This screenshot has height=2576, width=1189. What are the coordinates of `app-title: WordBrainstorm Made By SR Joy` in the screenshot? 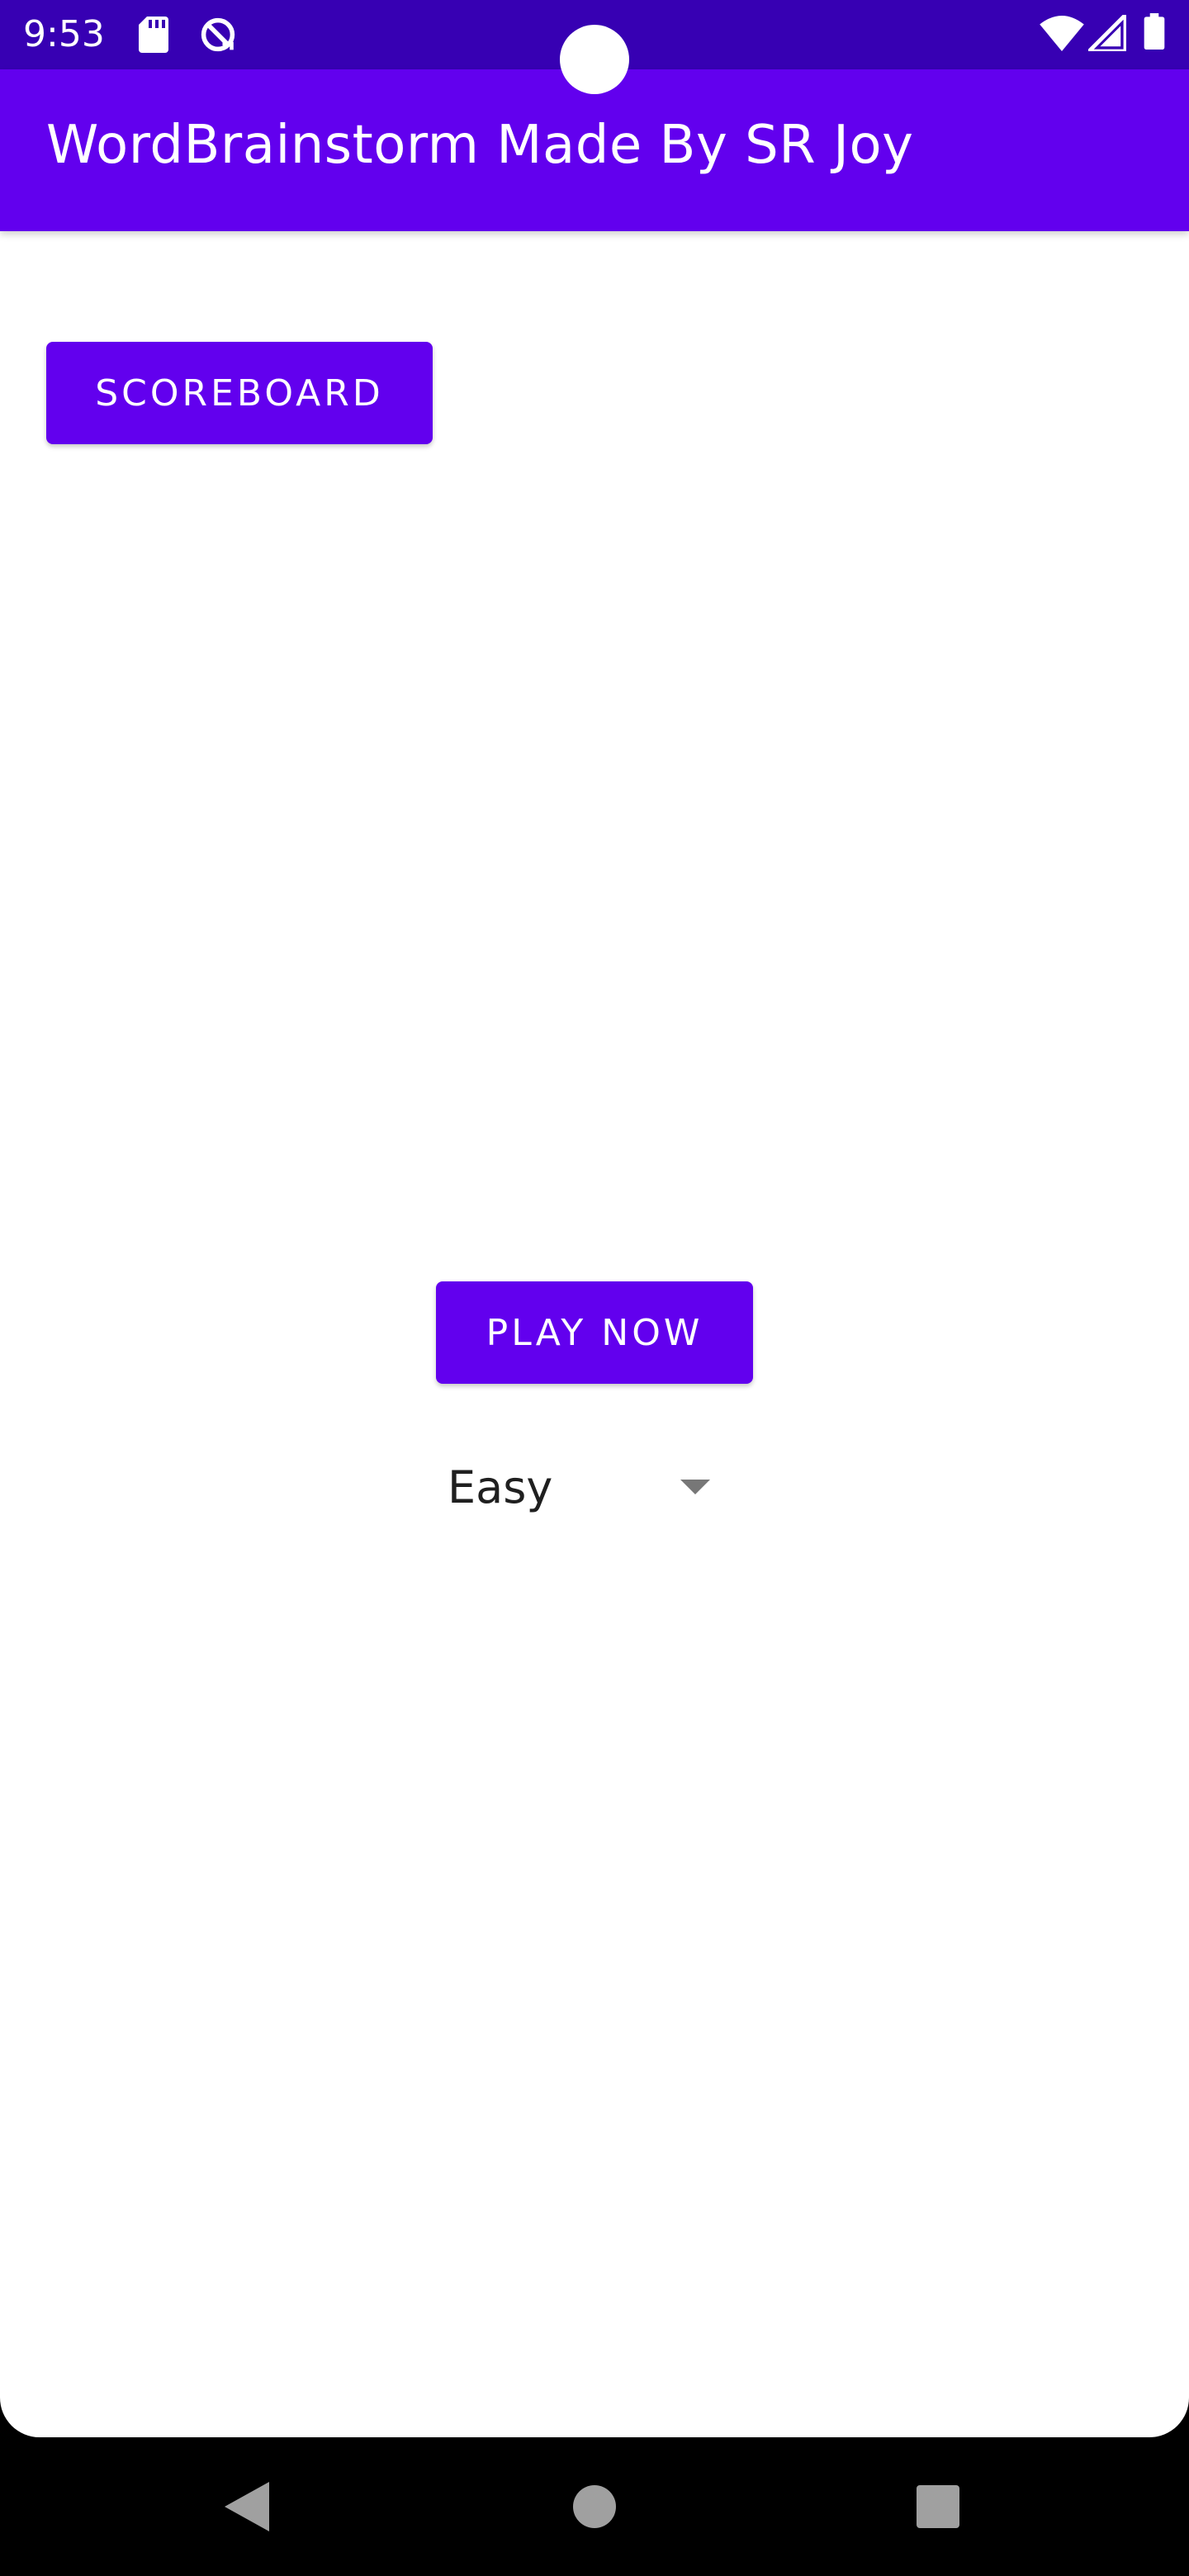 It's located at (480, 145).